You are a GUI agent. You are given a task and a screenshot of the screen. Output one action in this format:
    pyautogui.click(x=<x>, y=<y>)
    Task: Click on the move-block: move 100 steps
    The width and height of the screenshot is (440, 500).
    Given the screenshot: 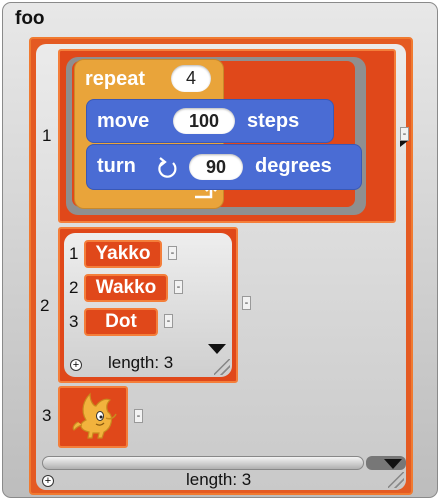 What is the action you would take?
    pyautogui.click(x=210, y=121)
    